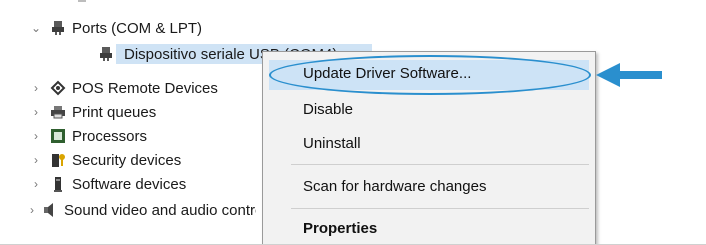  I want to click on tree-item-processors: › Processors, so click(88, 136).